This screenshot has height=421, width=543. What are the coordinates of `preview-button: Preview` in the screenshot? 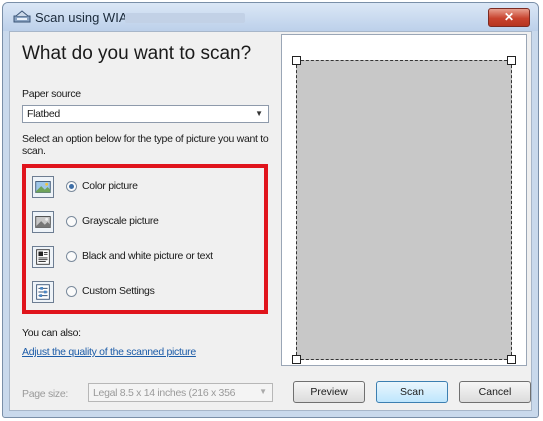 It's located at (329, 392).